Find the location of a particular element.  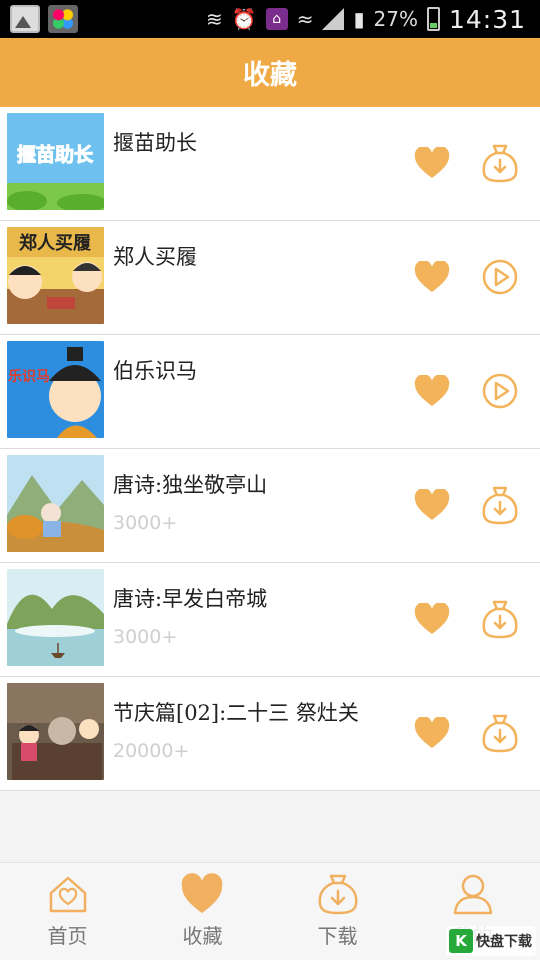

play-count: 20000+ is located at coordinates (151, 751).